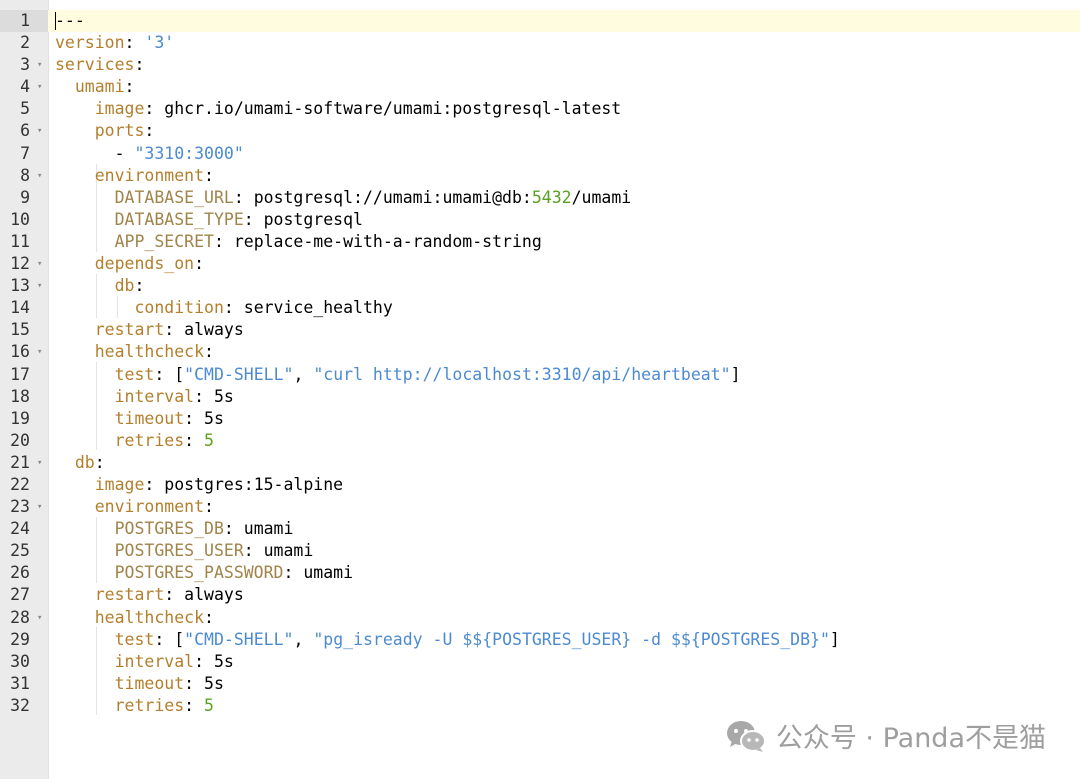  What do you see at coordinates (90, 43) in the screenshot?
I see `yaml-key: version` at bounding box center [90, 43].